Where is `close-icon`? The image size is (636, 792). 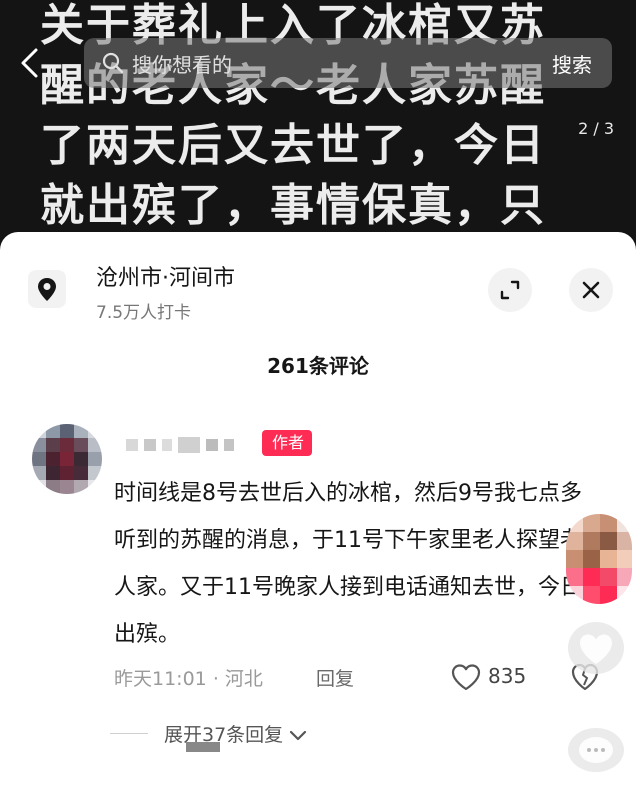 close-icon is located at coordinates (591, 290).